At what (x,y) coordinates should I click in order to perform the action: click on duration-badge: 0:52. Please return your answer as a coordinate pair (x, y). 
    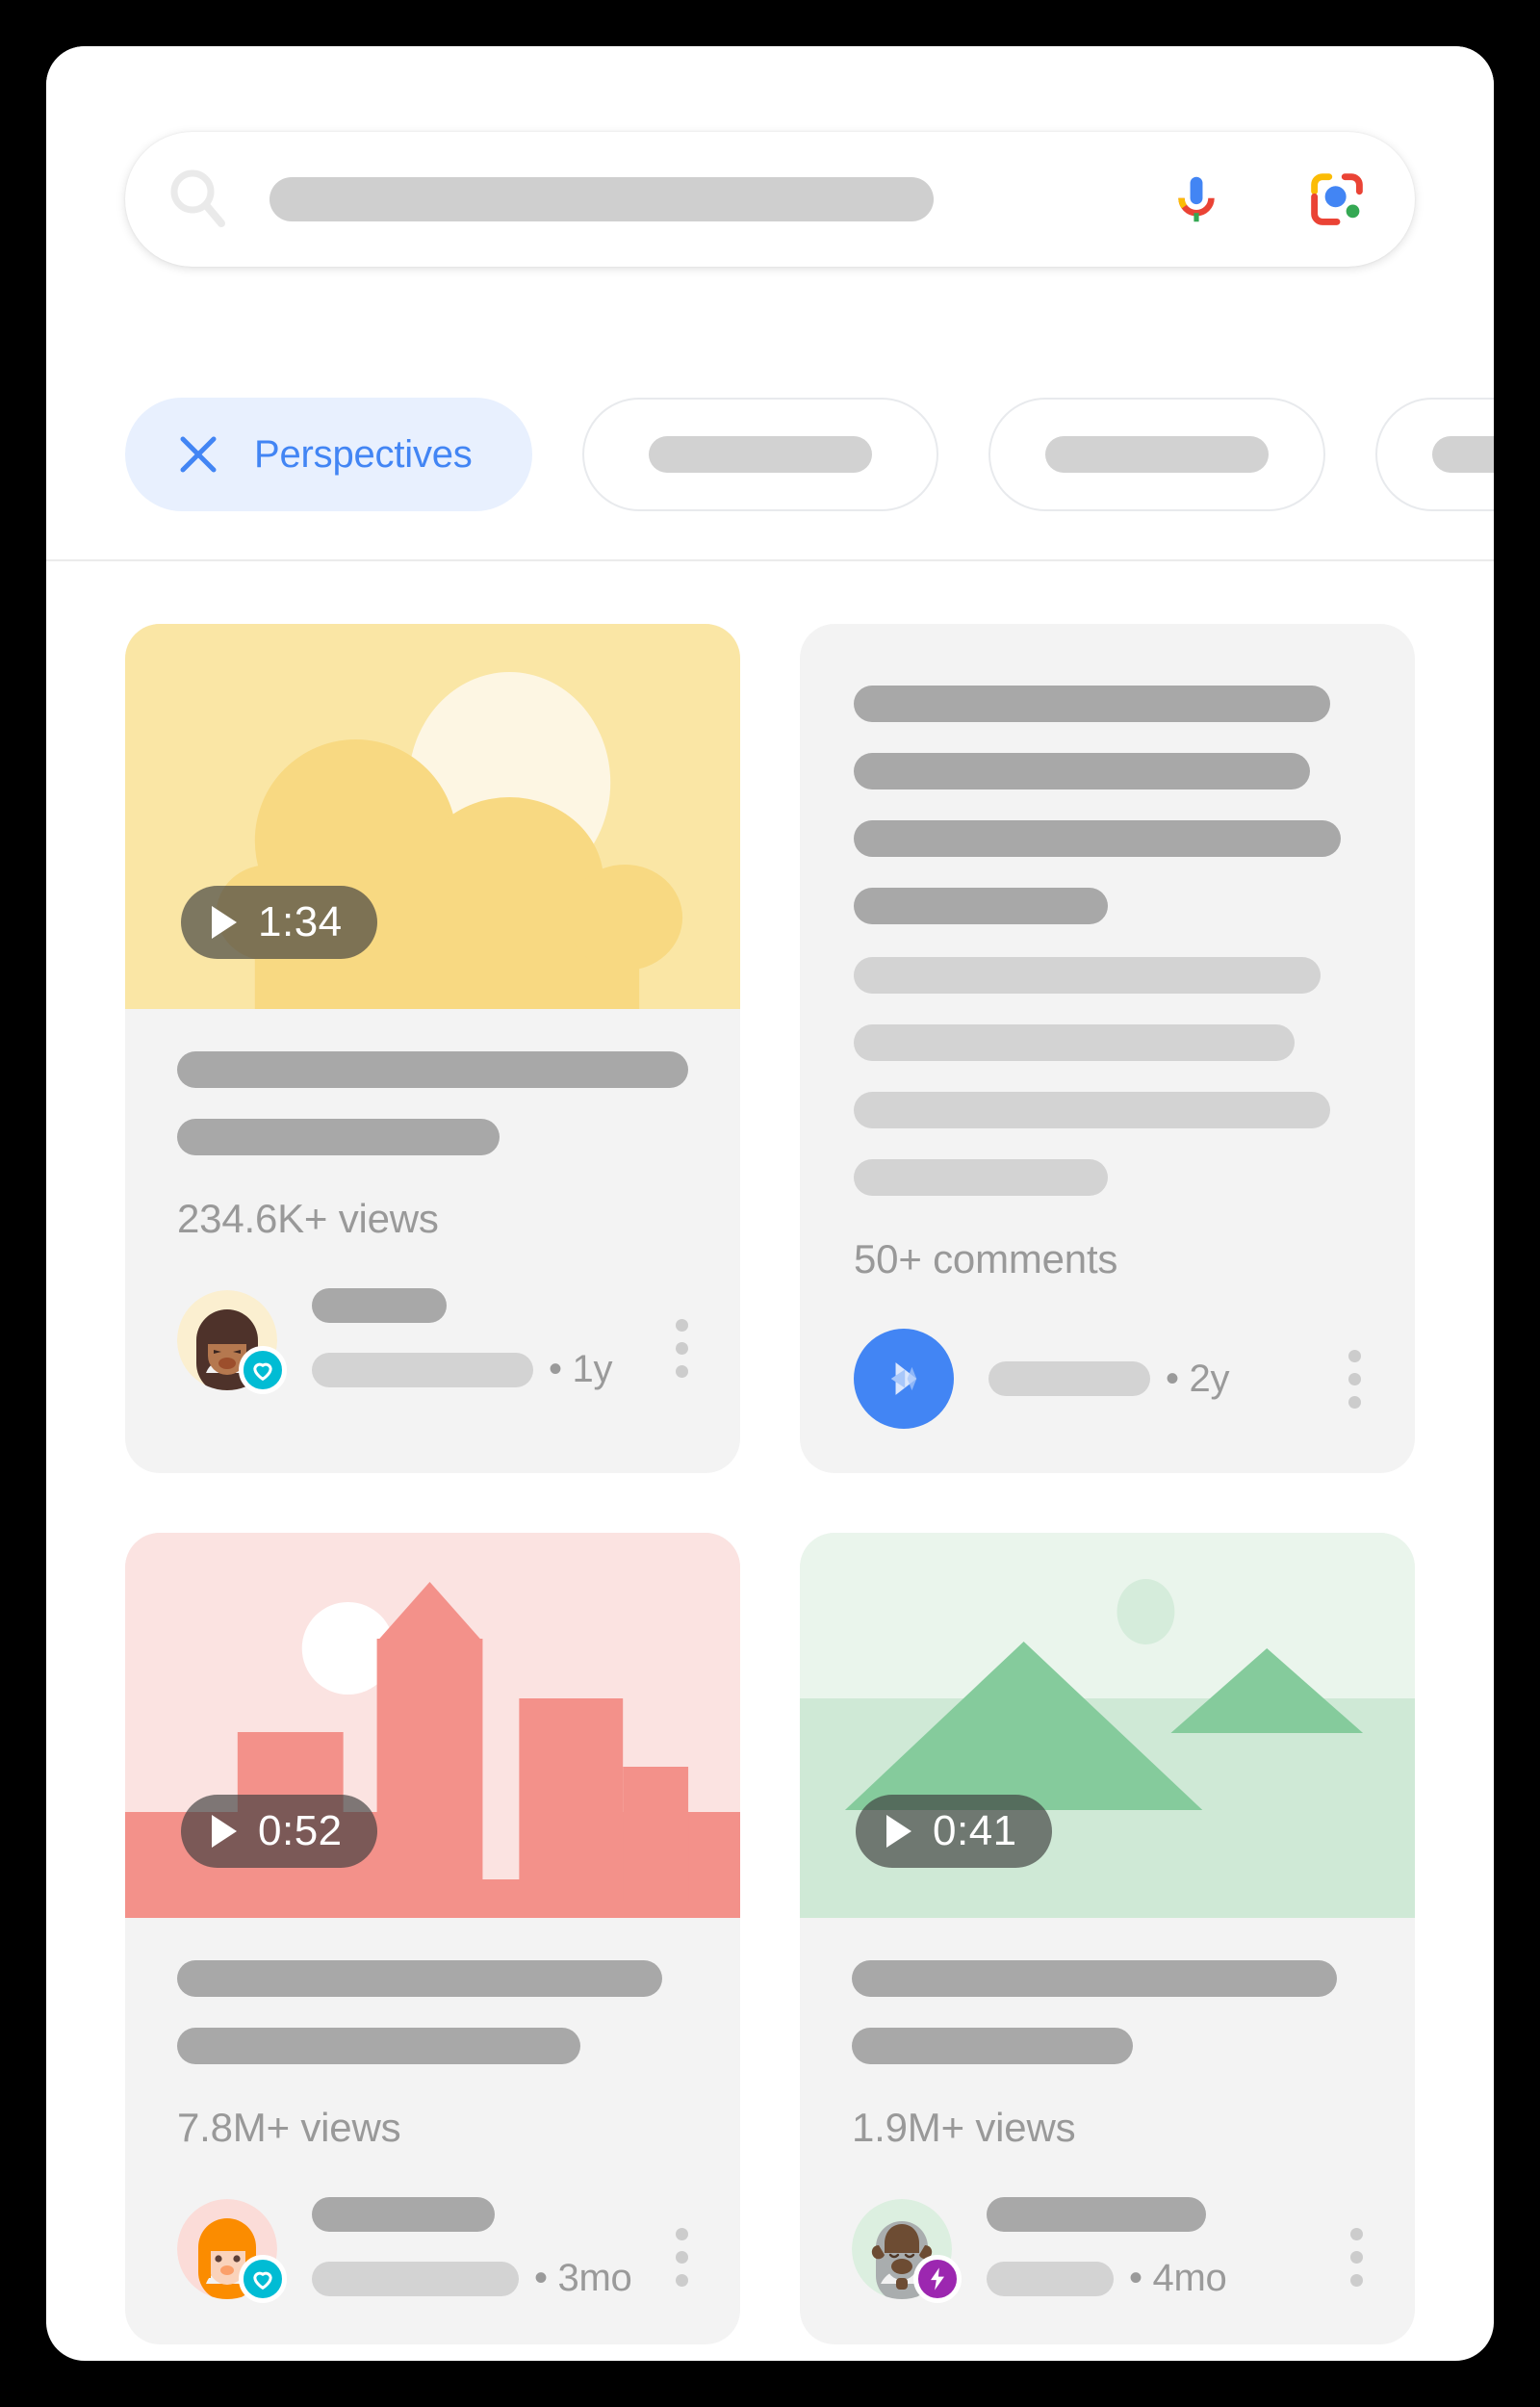
    Looking at the image, I should click on (279, 1831).